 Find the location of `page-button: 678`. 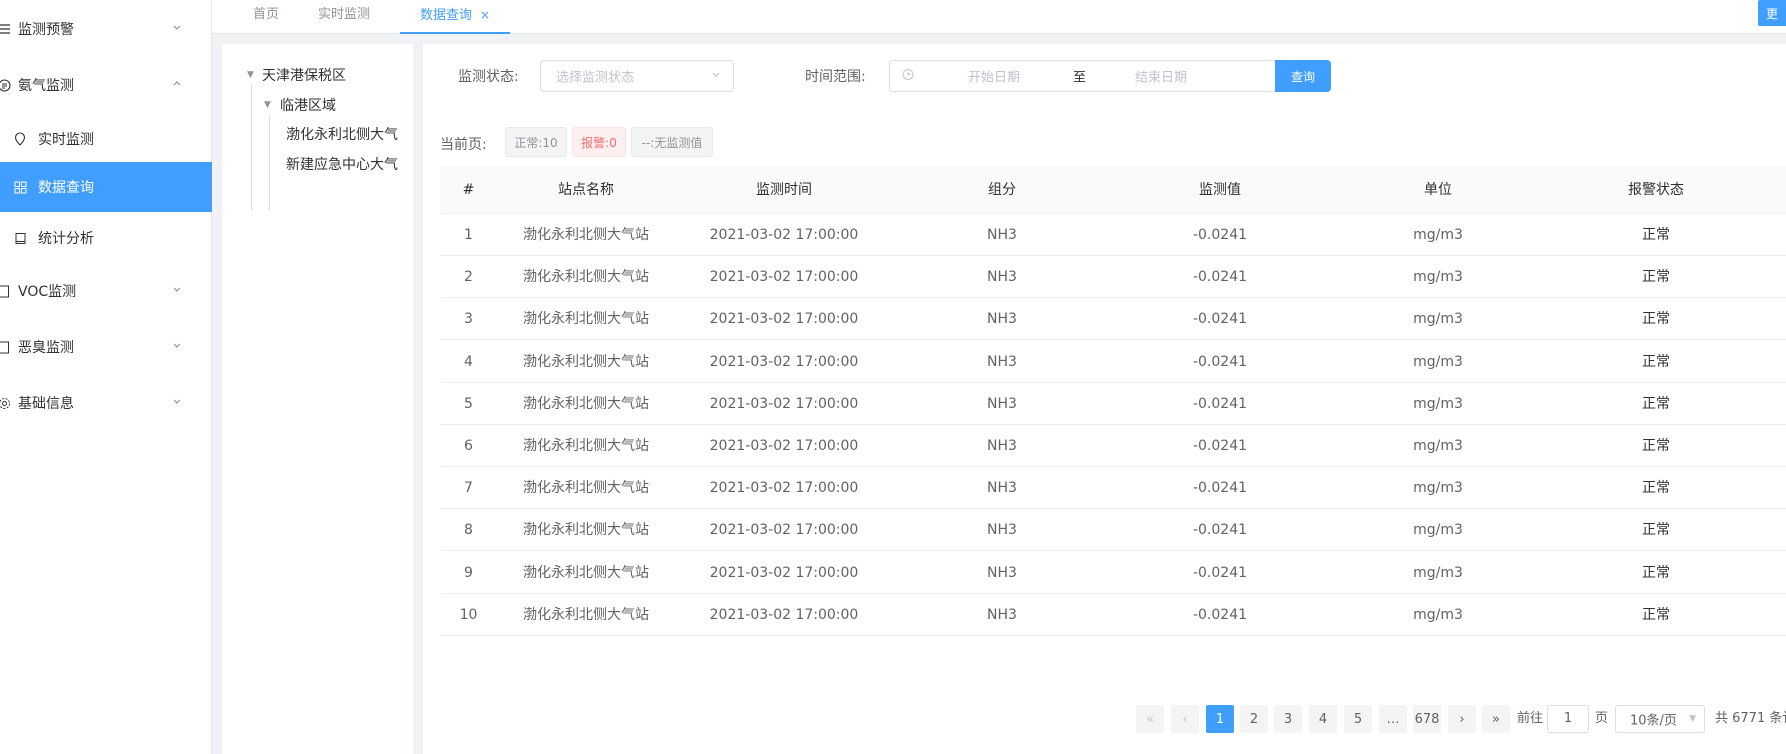

page-button: 678 is located at coordinates (1427, 719).